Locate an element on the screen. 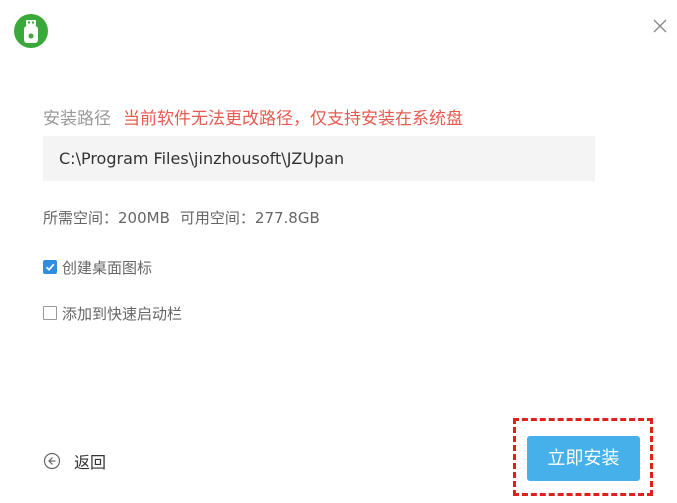 This screenshot has width=677, height=503. quick-launch-option: 添加到快速启动栏 is located at coordinates (112, 313).